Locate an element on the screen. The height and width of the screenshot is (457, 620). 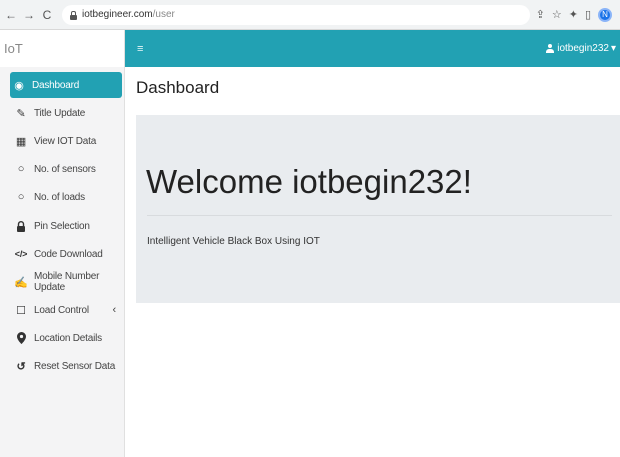
sidebar-item-label: Mobile Number Update is located at coordinates (67, 282).